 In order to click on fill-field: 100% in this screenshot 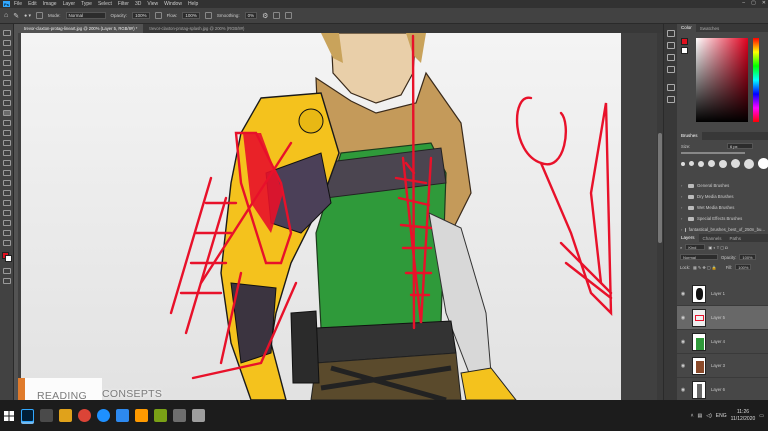, I will do `click(743, 267)`.